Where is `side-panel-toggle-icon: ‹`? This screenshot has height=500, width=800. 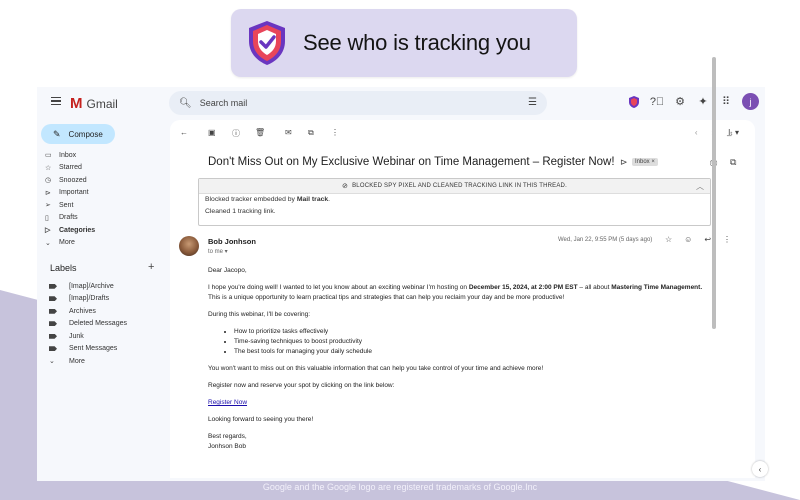 side-panel-toggle-icon: ‹ is located at coordinates (760, 469).